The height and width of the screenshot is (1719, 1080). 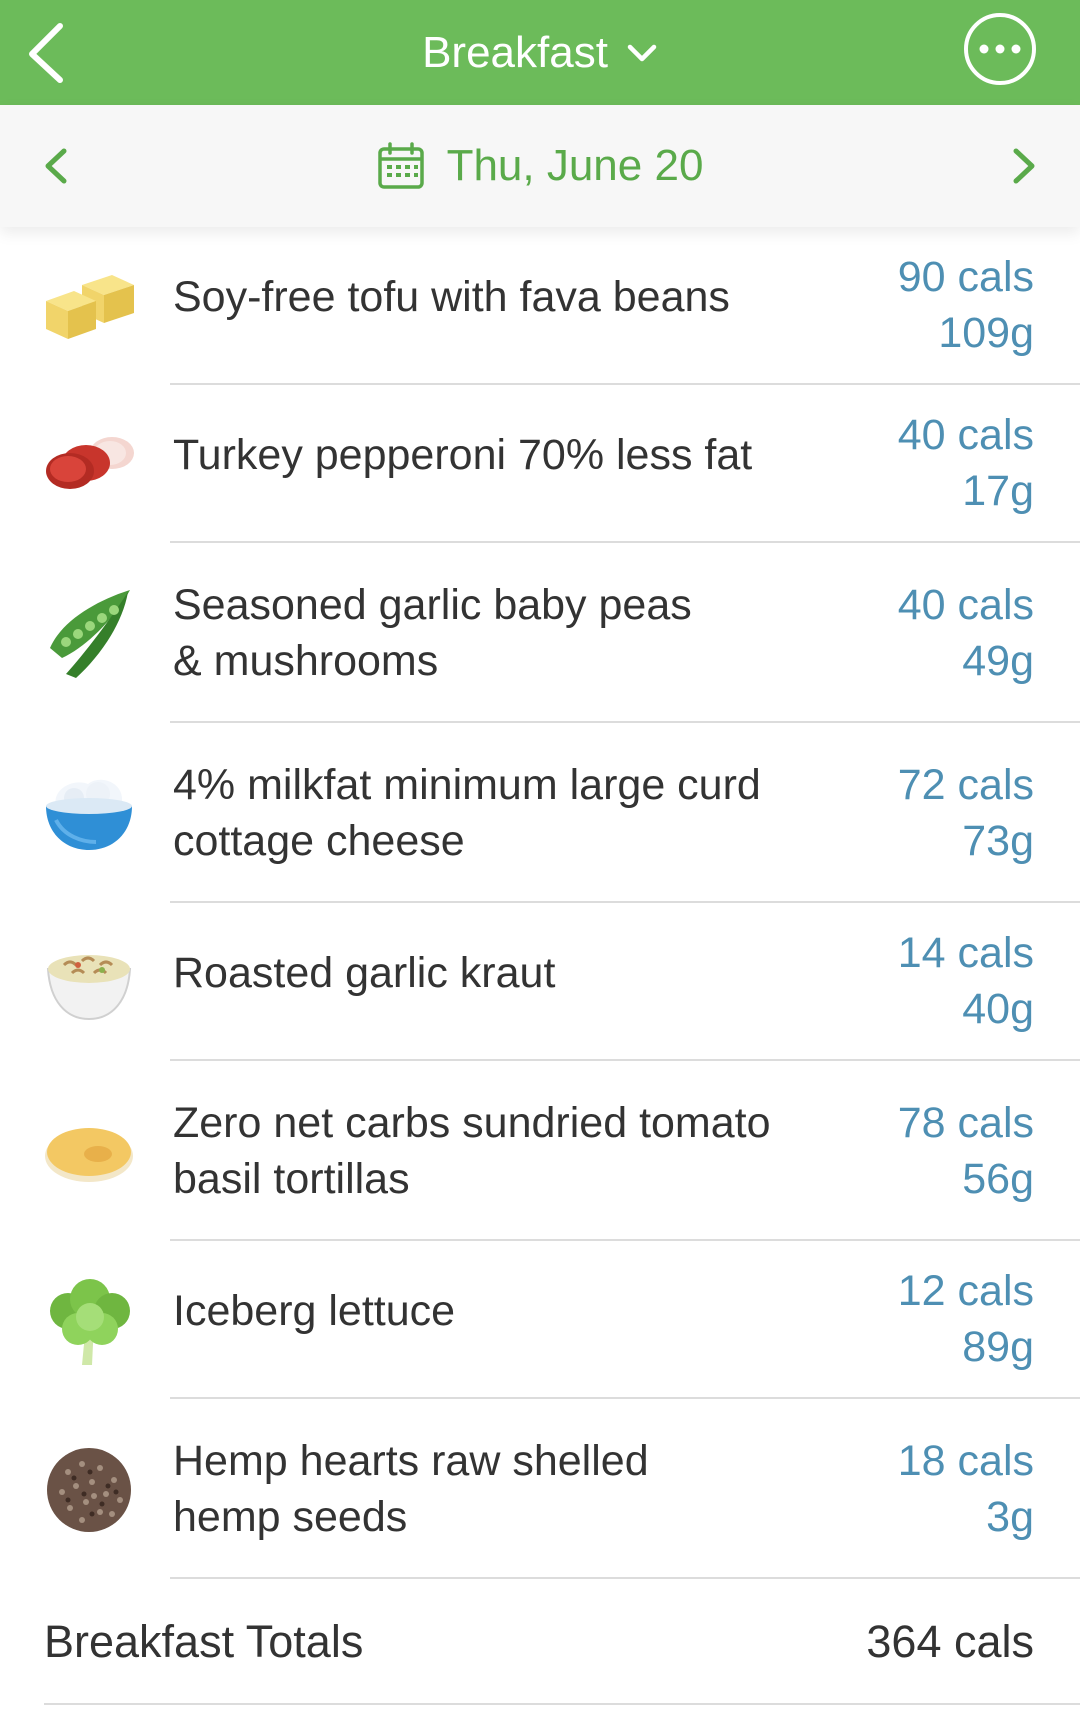 I want to click on more-icon, so click(x=1000, y=49).